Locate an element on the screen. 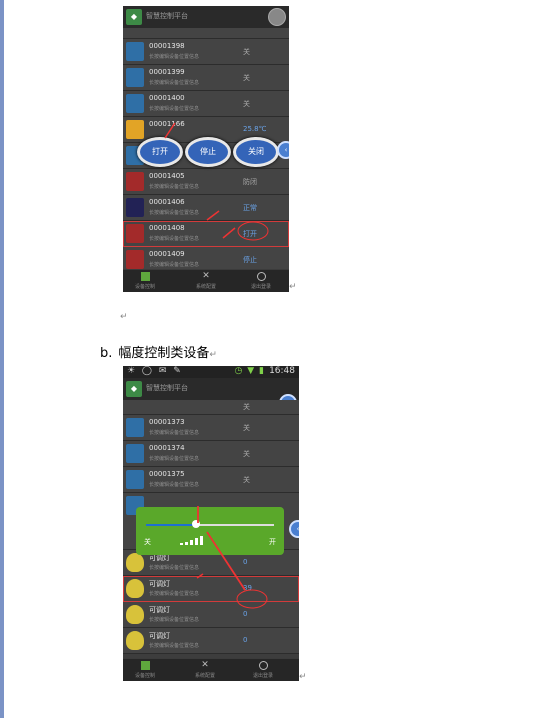  thermometer-icon is located at coordinates (135, 129).